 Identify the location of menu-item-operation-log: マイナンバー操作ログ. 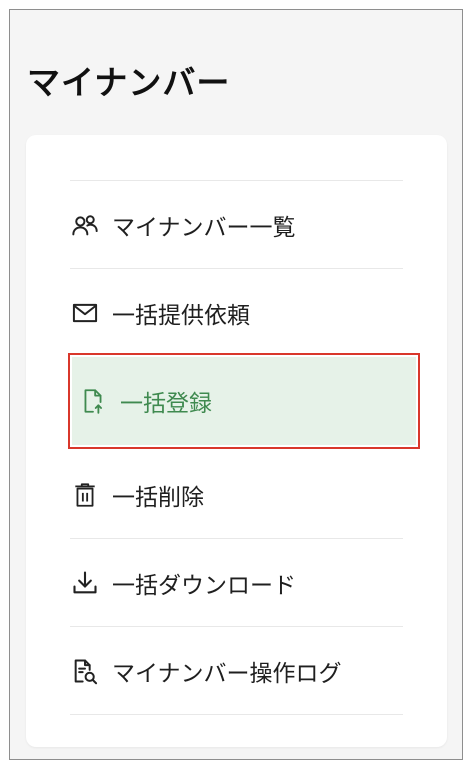
(236, 670).